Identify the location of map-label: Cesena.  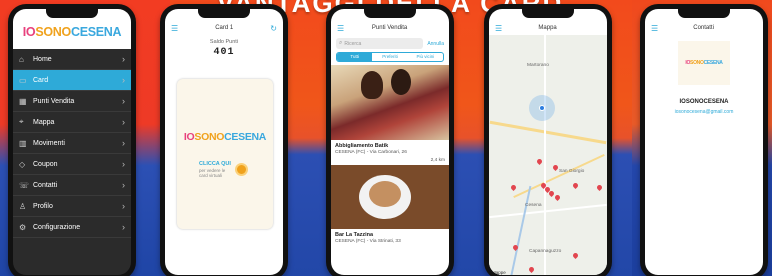
(533, 205).